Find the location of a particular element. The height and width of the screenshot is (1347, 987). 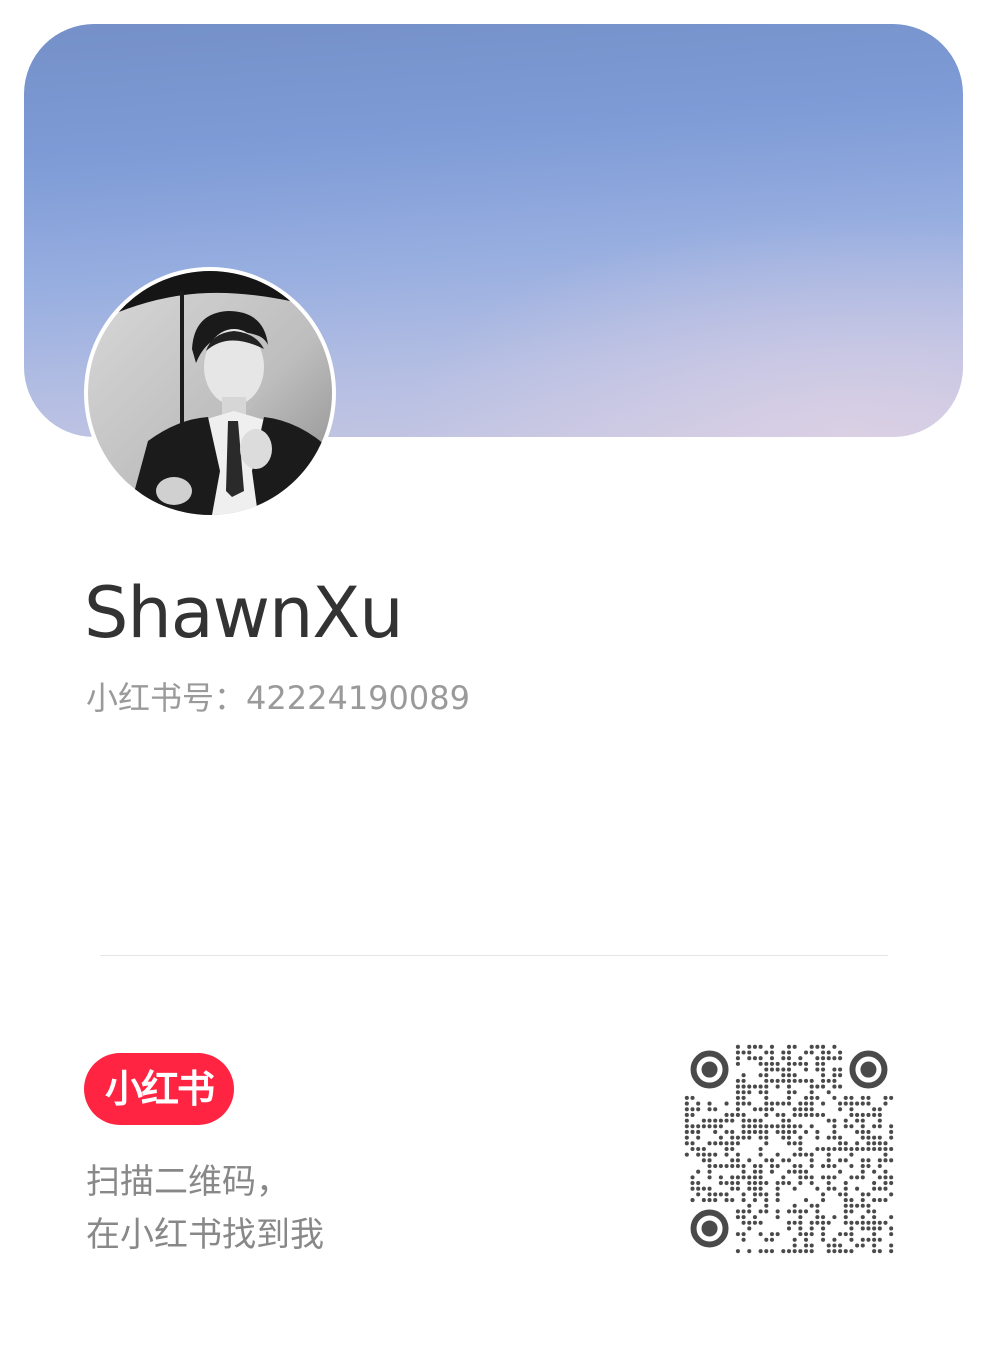

avatar-photo is located at coordinates (210, 393).